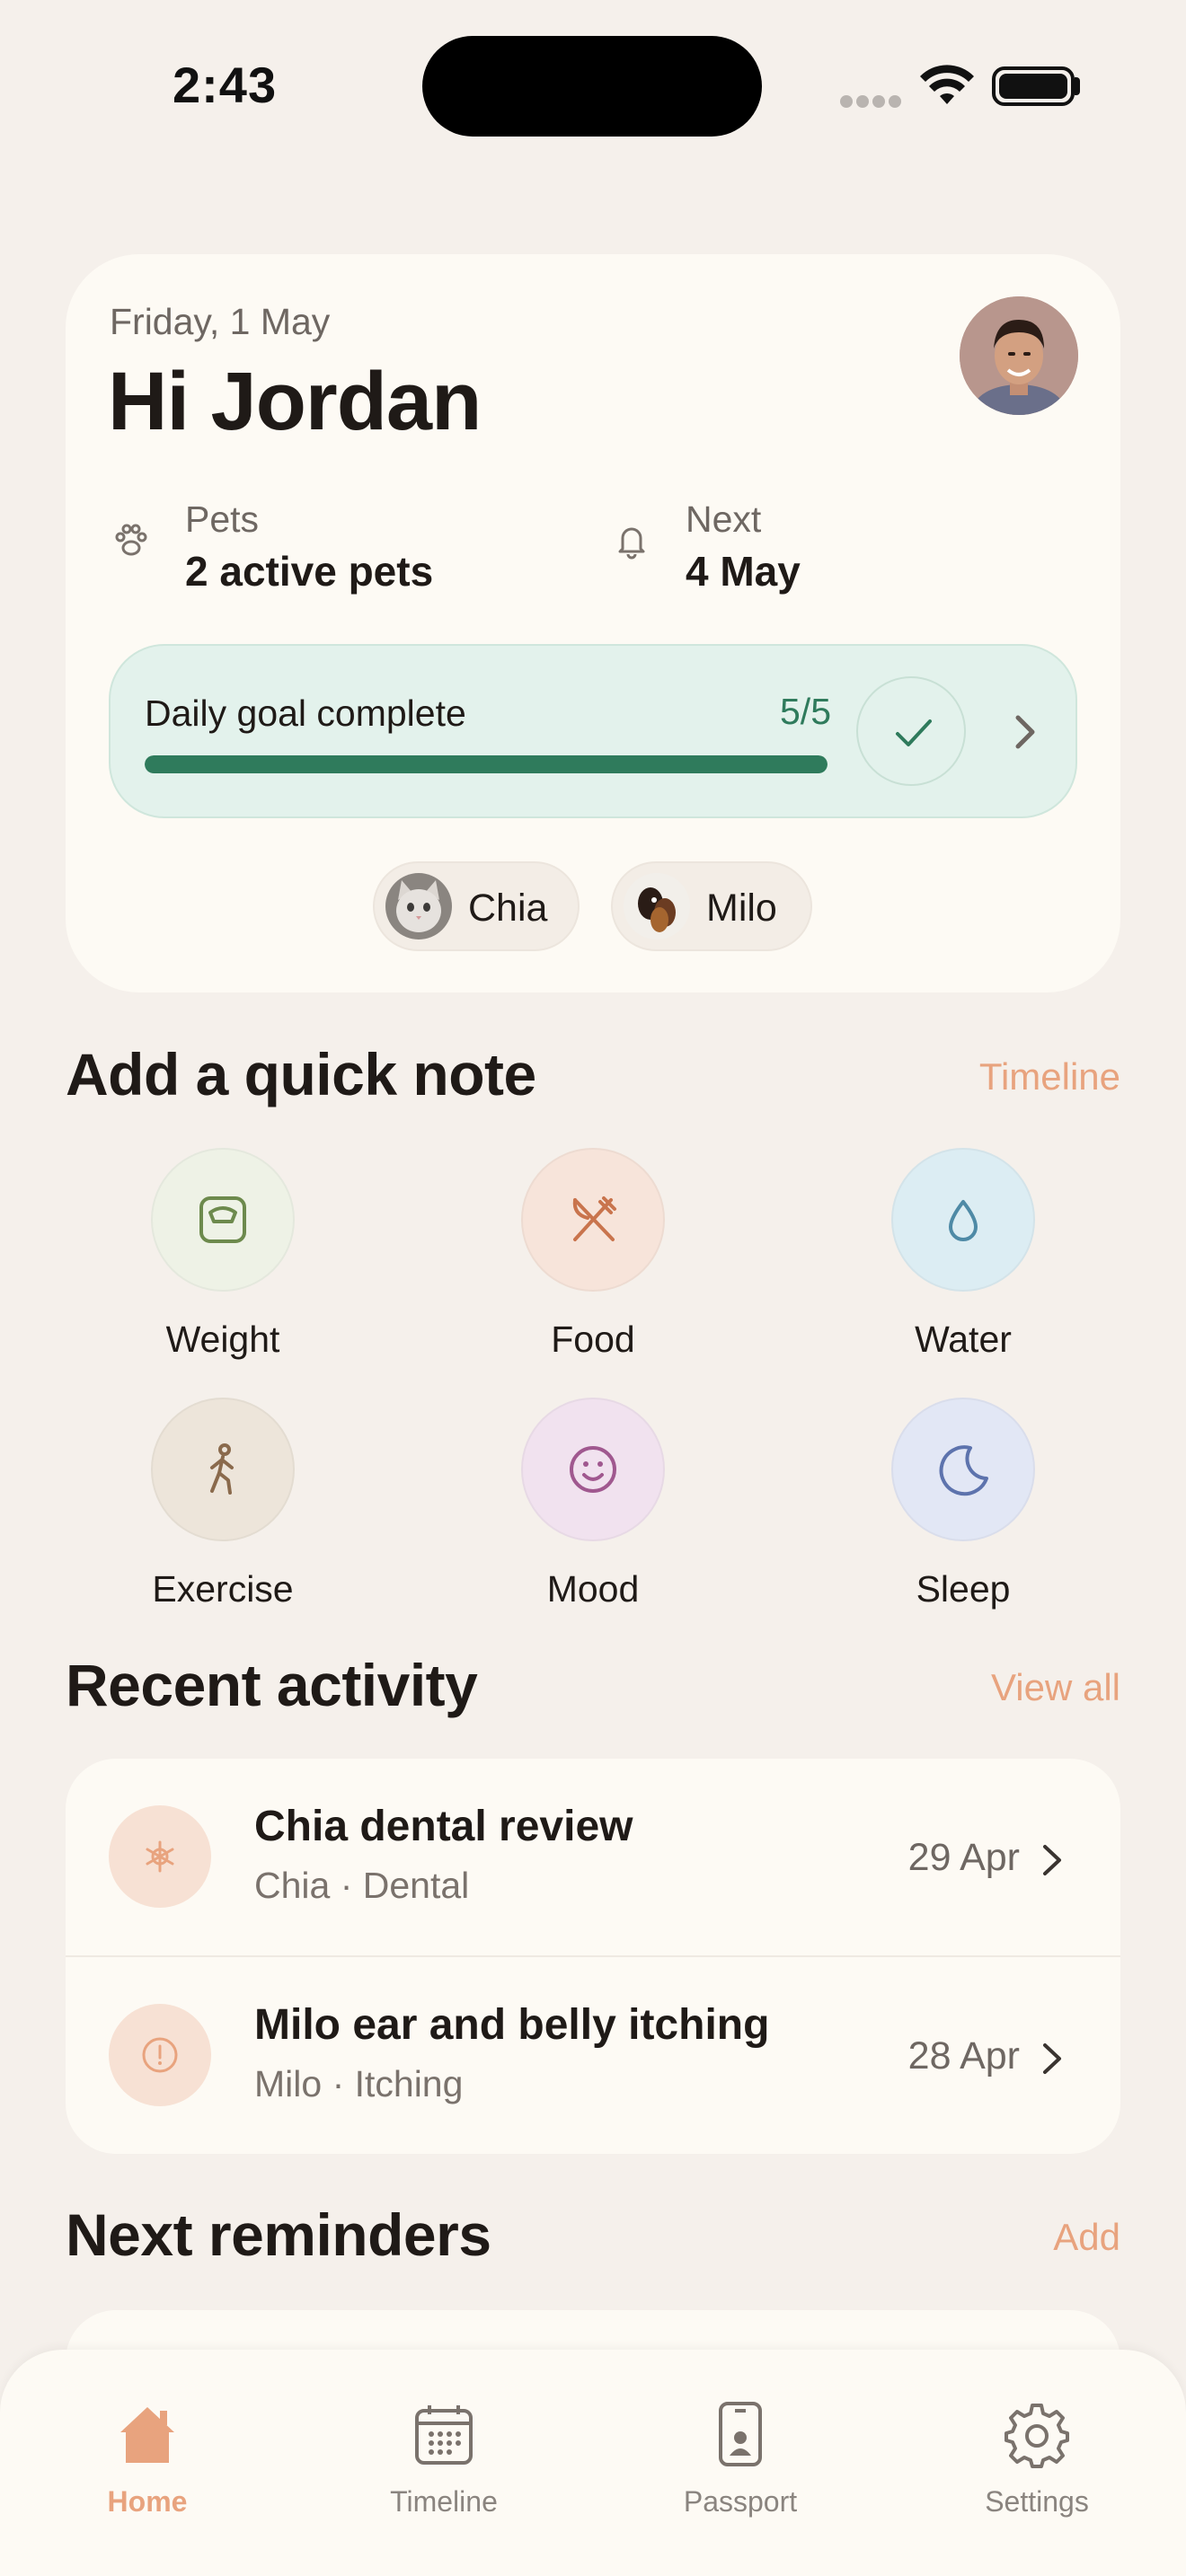 This screenshot has height=2576, width=1186. Describe the element at coordinates (963, 1589) in the screenshot. I see `quick-note-label: Sleep` at that location.